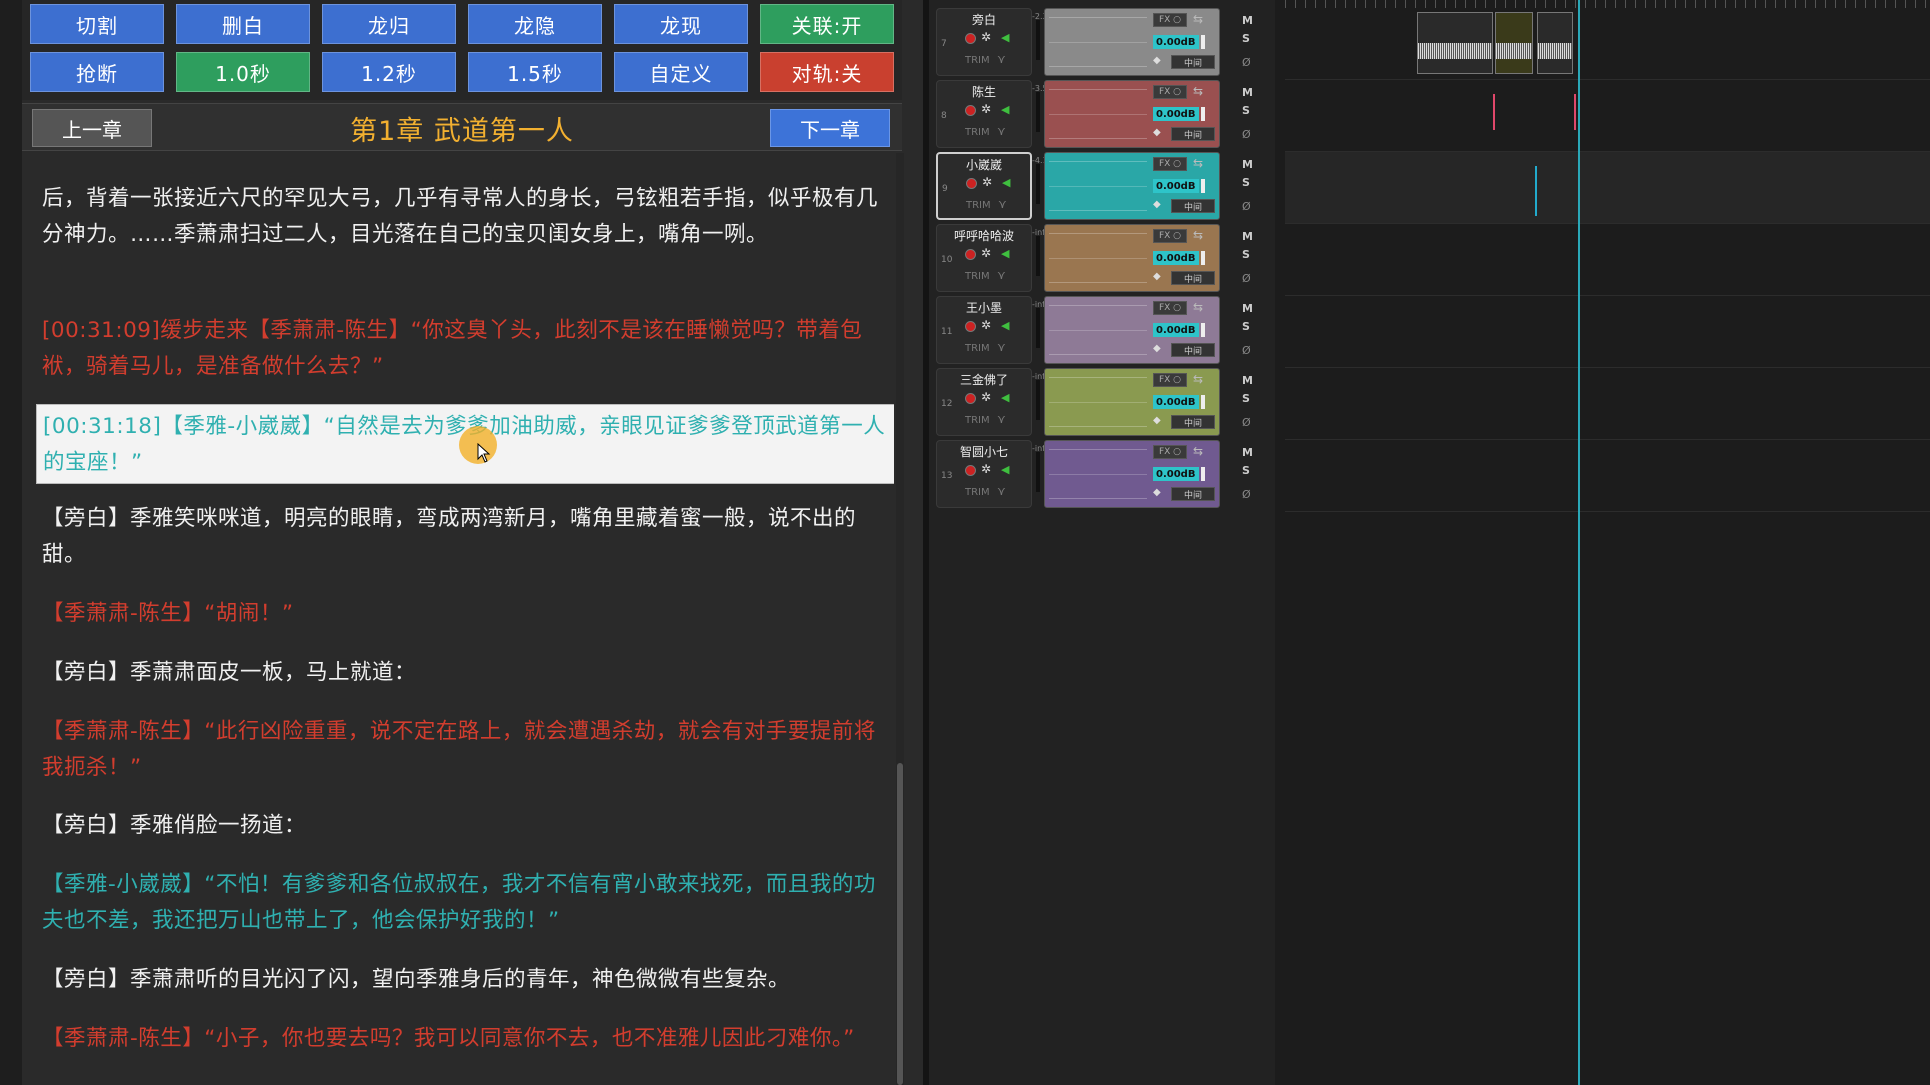 The width and height of the screenshot is (1930, 1085). I want to click on gap-1-5s-button: 1.5秒, so click(535, 72).